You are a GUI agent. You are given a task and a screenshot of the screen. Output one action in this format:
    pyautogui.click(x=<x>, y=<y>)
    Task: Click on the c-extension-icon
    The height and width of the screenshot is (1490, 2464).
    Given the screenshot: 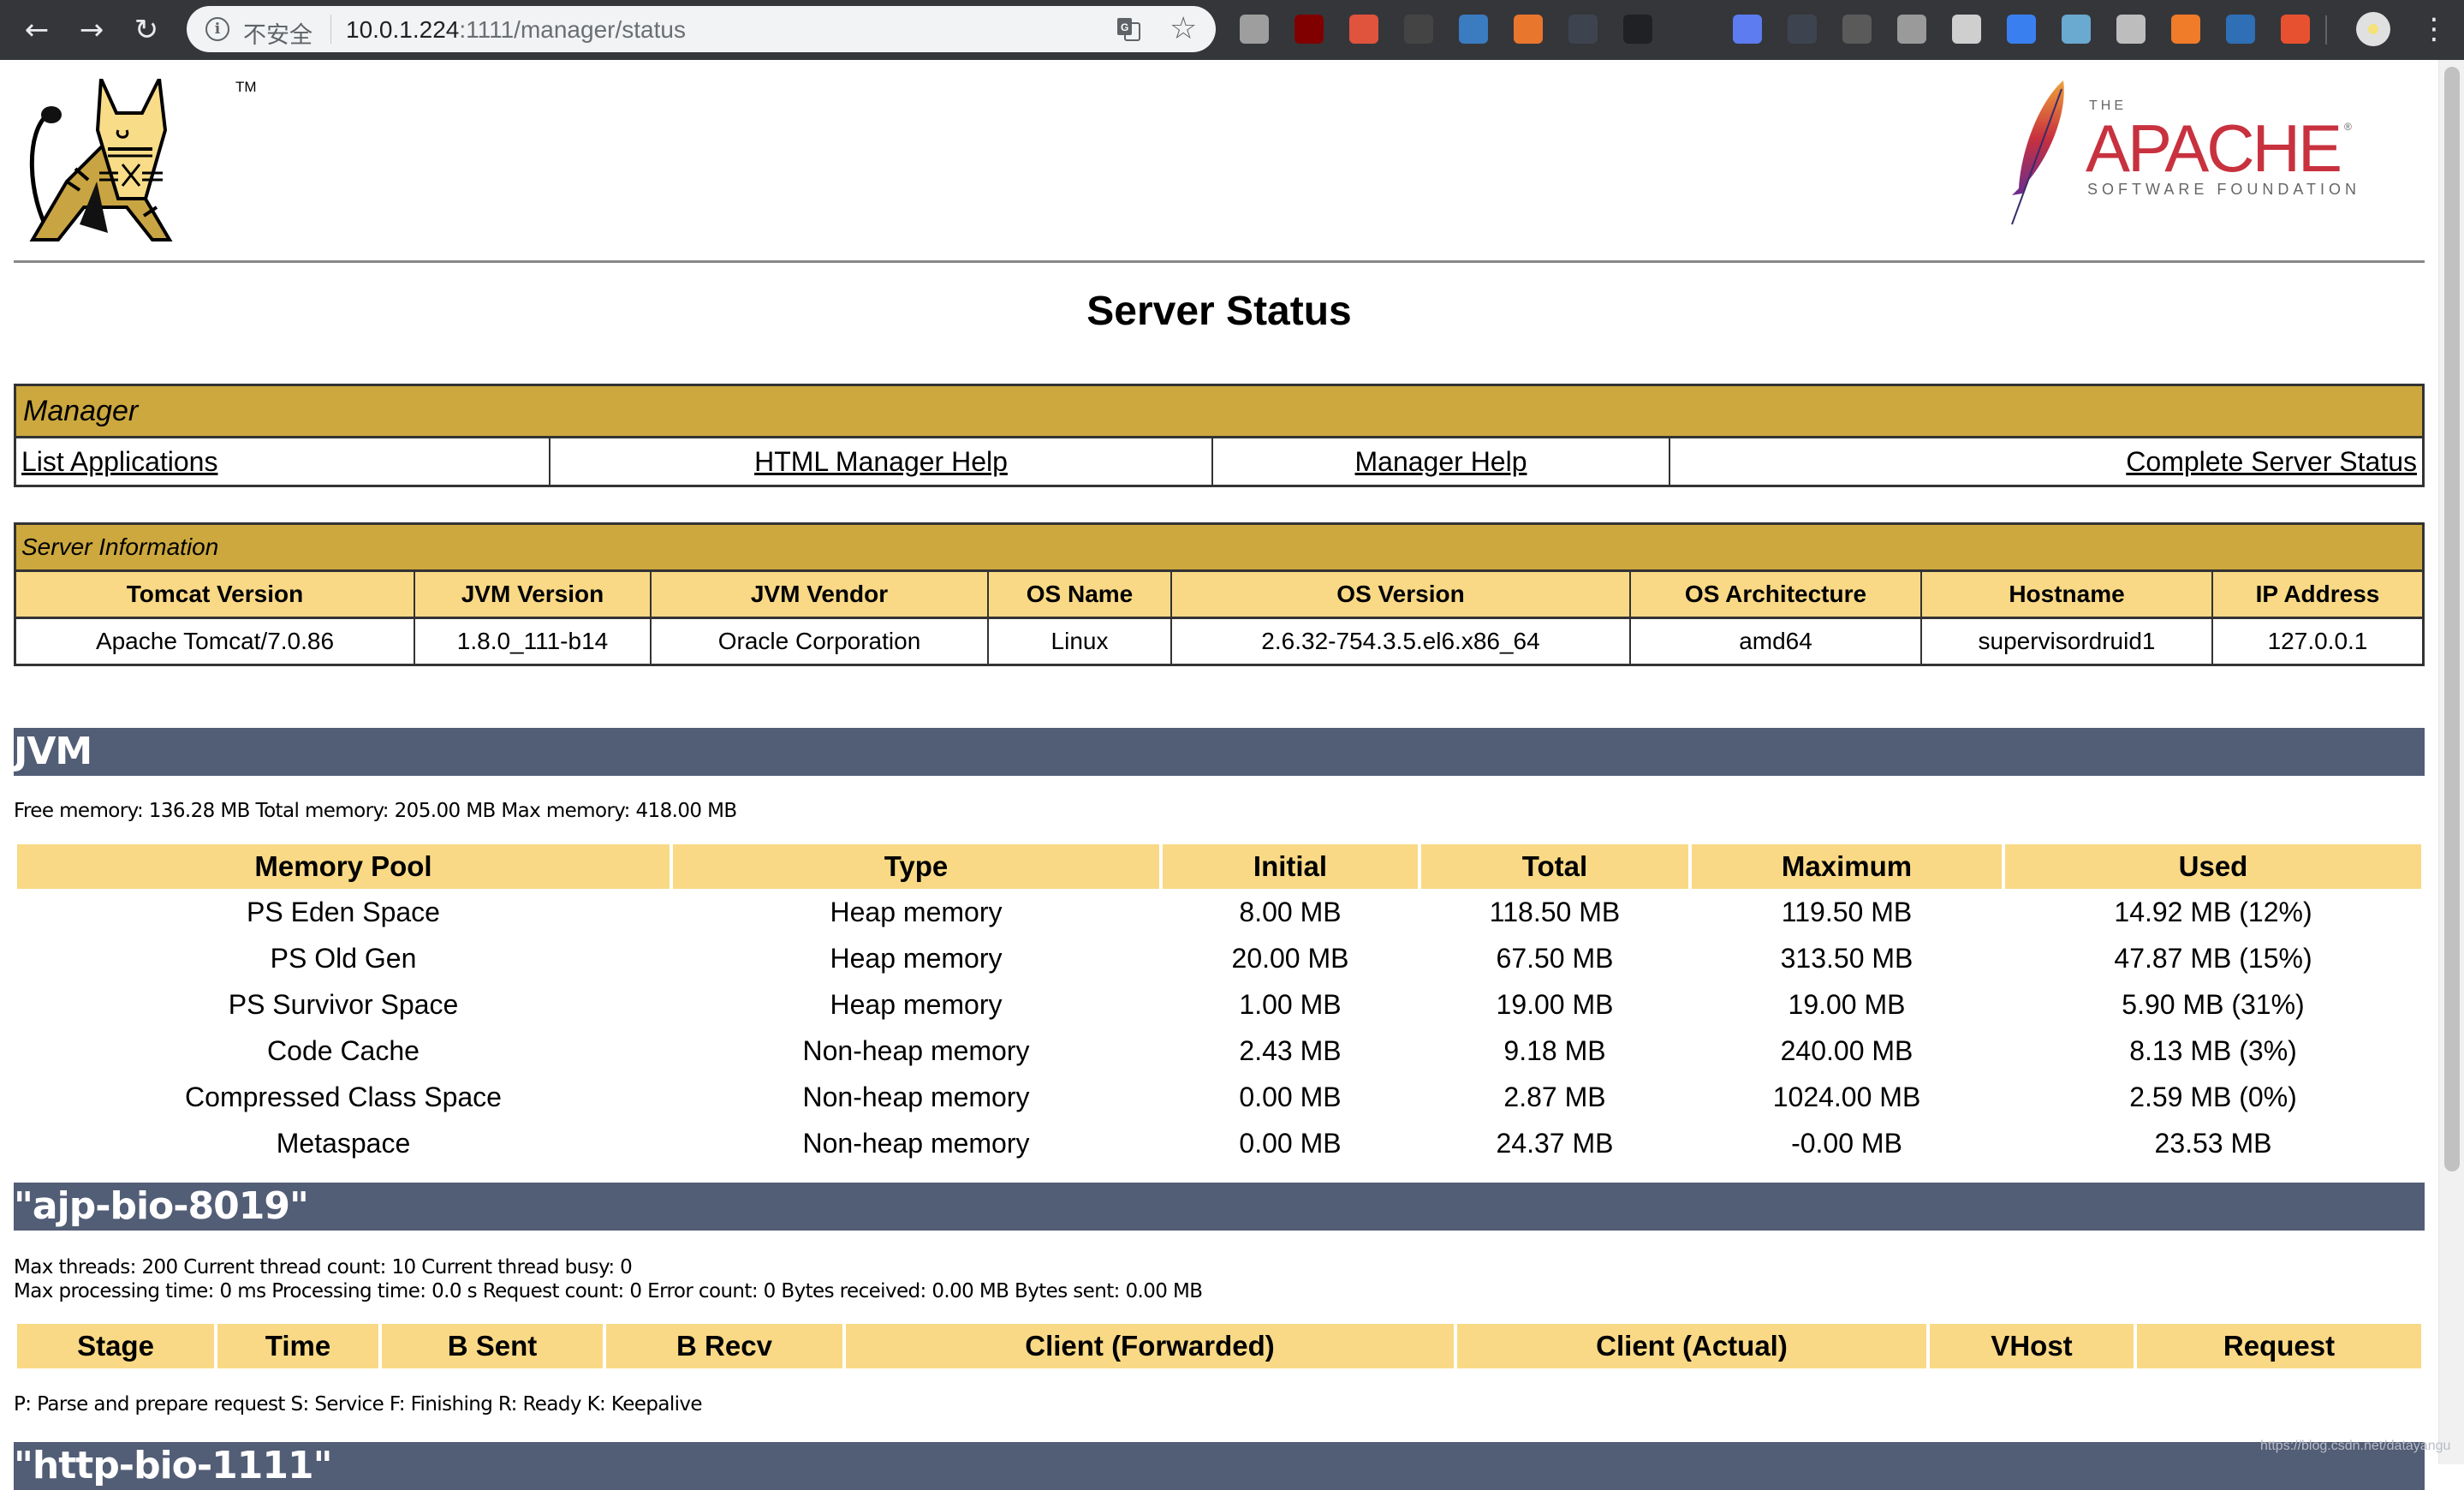 What is the action you would take?
    pyautogui.click(x=2131, y=29)
    